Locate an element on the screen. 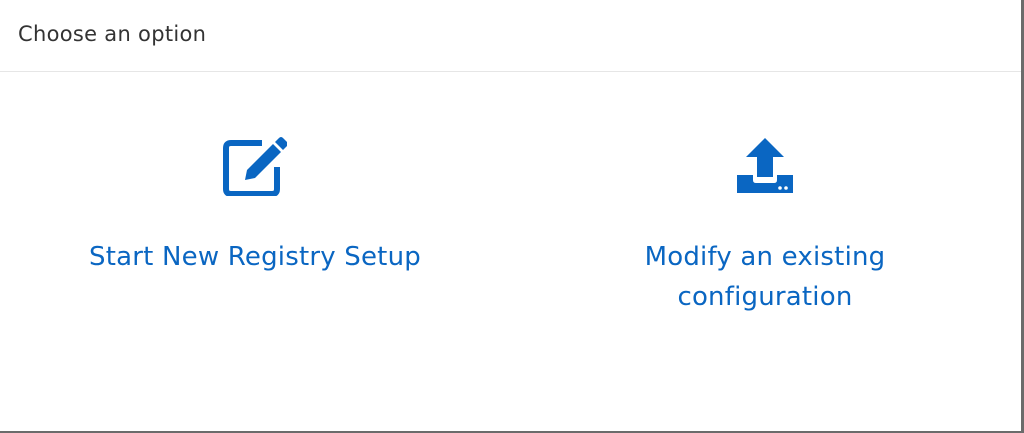  upload-icon is located at coordinates (765, 165).